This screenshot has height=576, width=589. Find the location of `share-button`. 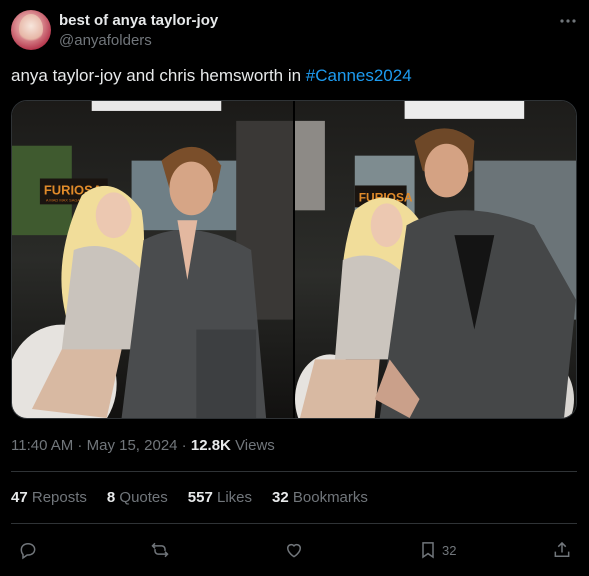

share-button is located at coordinates (562, 550).